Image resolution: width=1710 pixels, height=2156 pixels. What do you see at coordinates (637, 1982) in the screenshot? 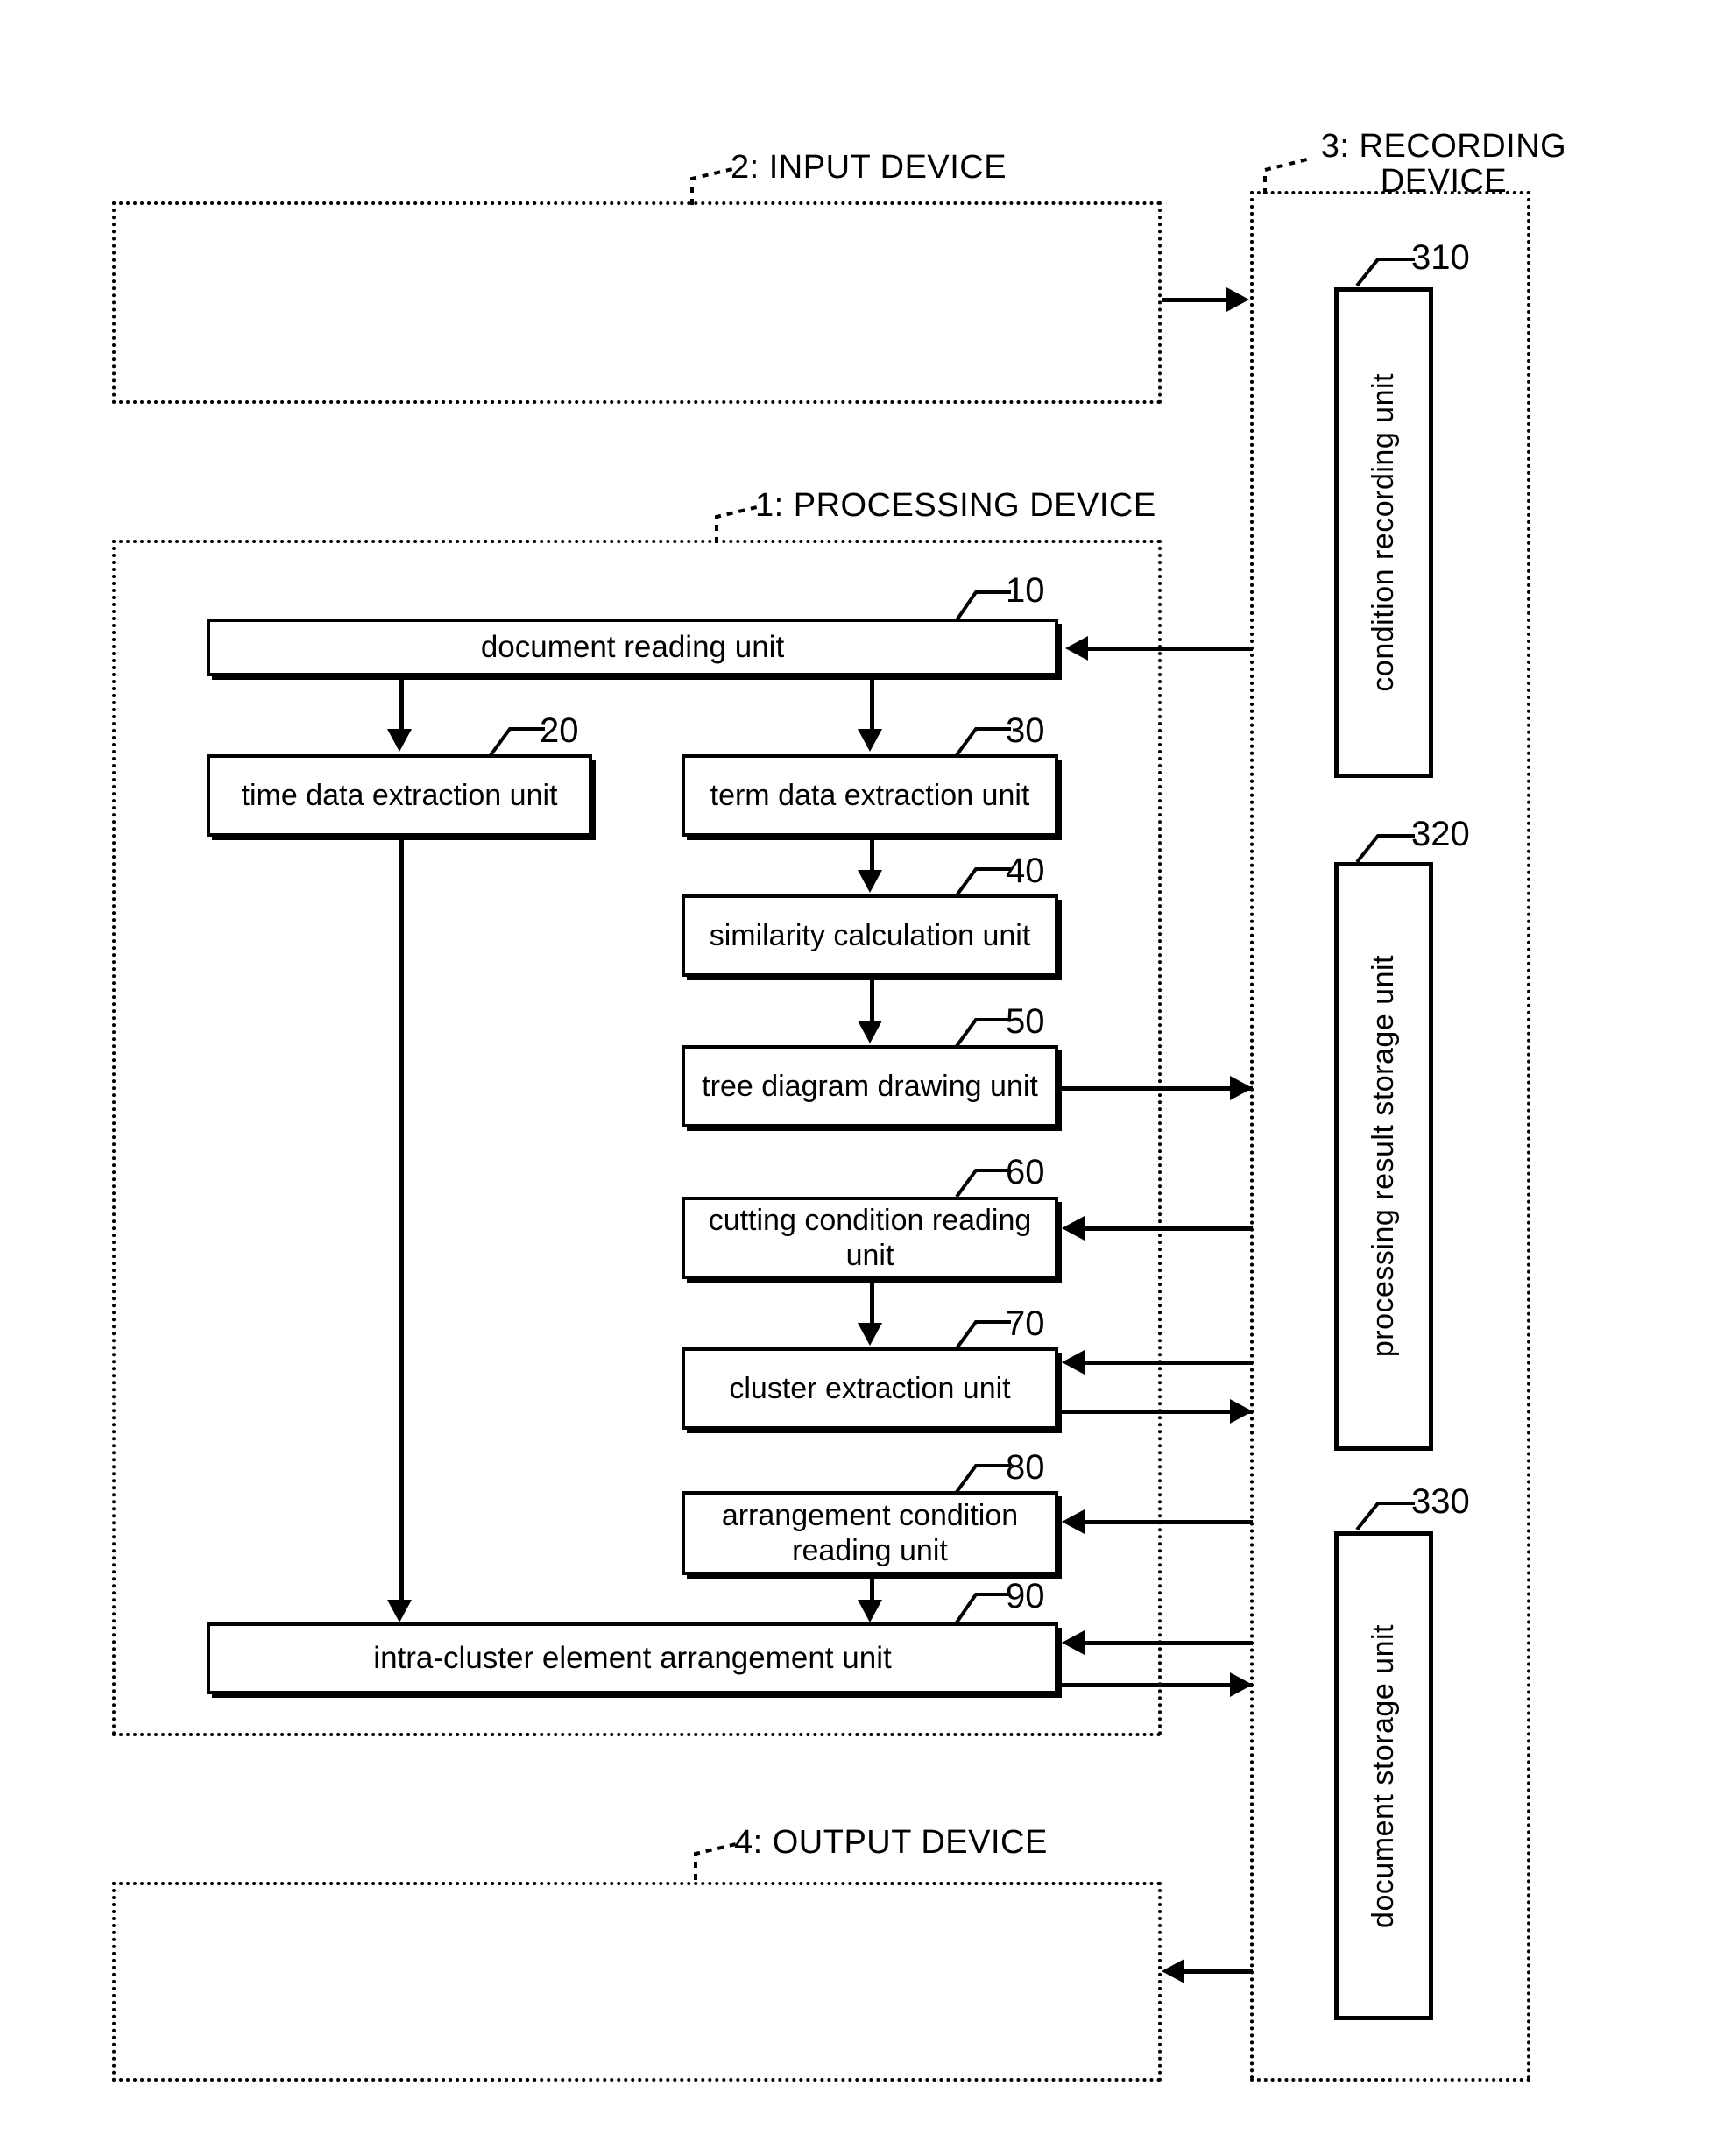
I see `container-output-device` at bounding box center [637, 1982].